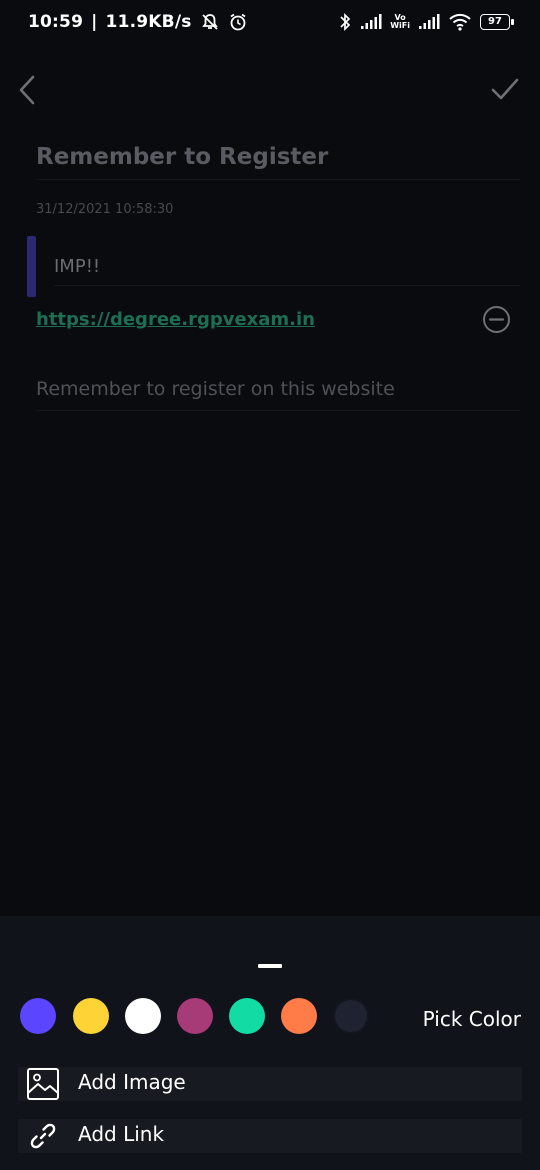 The width and height of the screenshot is (540, 1170). Describe the element at coordinates (209, 22) in the screenshot. I see `mute-icon` at that location.